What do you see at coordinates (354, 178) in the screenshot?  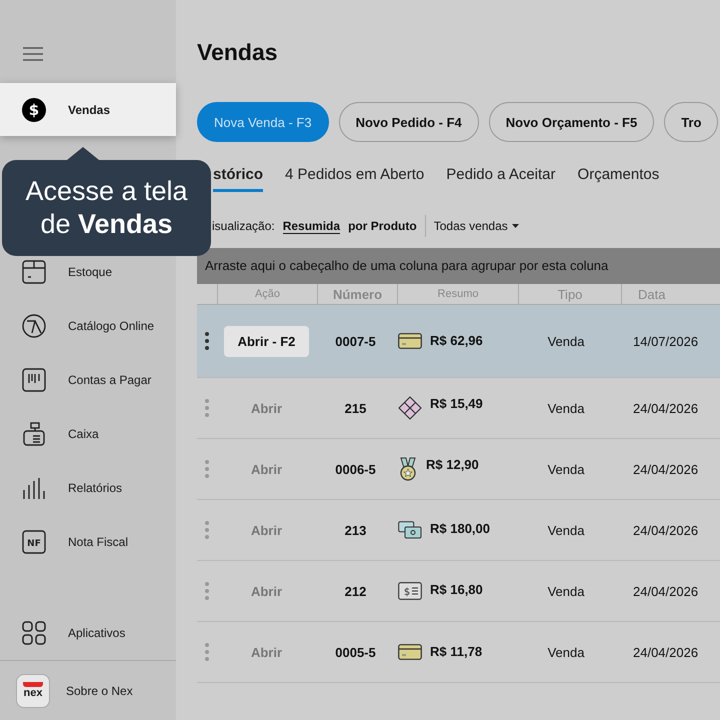 I see `tab: 4 Pedidos em Aberto` at bounding box center [354, 178].